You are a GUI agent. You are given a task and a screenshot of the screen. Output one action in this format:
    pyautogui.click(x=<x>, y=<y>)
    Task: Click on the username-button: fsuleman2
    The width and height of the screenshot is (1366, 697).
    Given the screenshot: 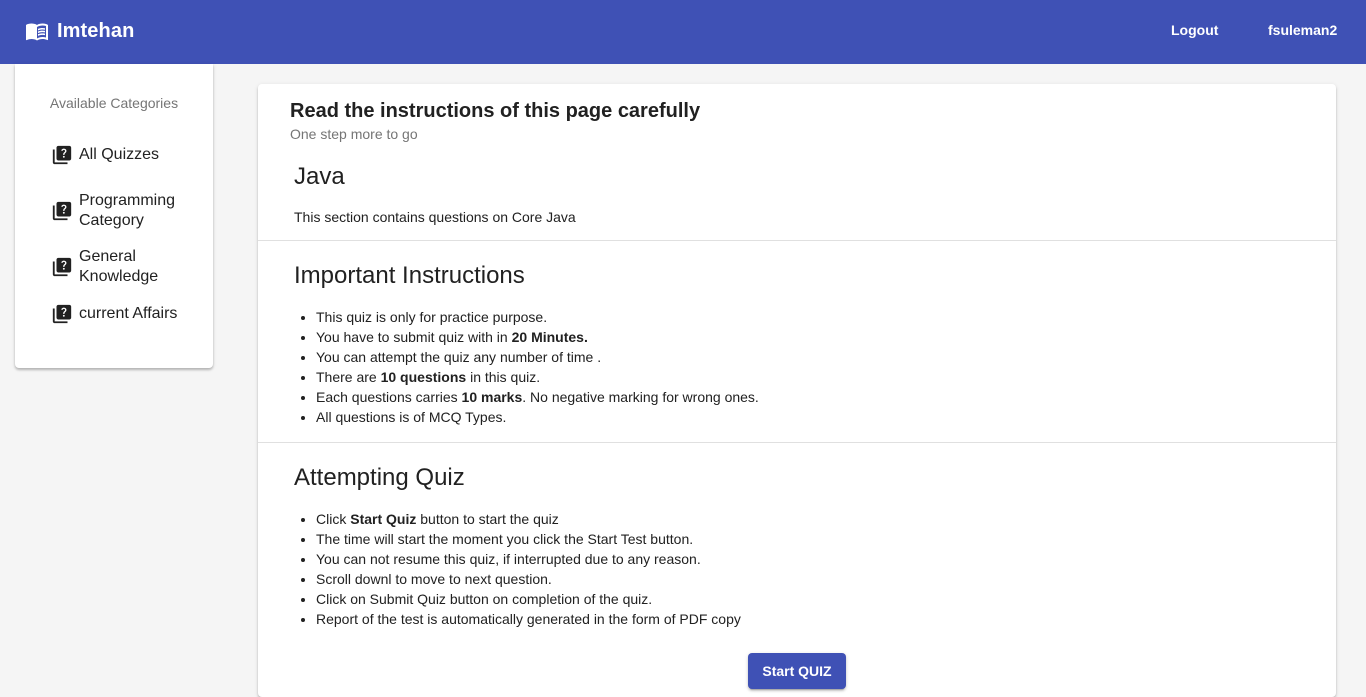 What is the action you would take?
    pyautogui.click(x=1302, y=30)
    